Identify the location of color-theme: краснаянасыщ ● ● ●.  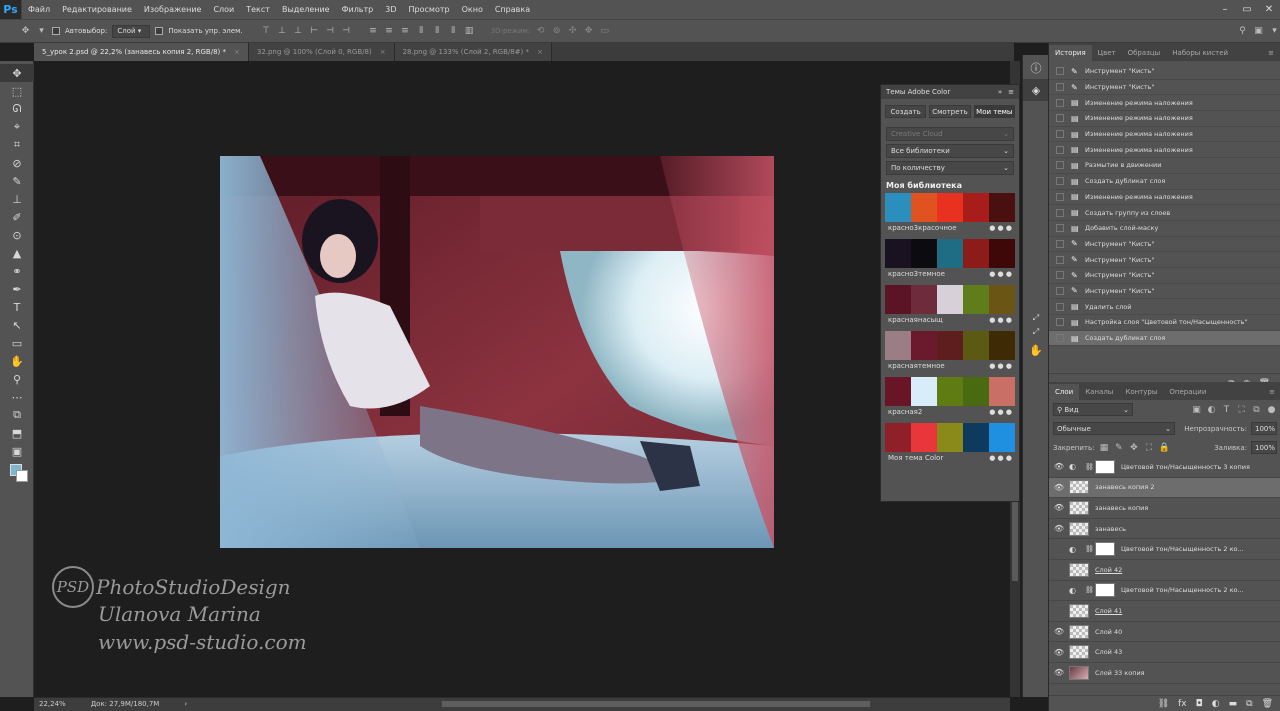
(950, 305).